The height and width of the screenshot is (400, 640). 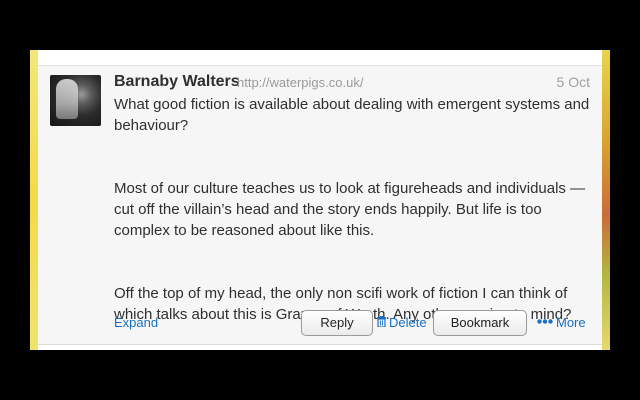 I want to click on reply-button-label: Reply, so click(x=337, y=322).